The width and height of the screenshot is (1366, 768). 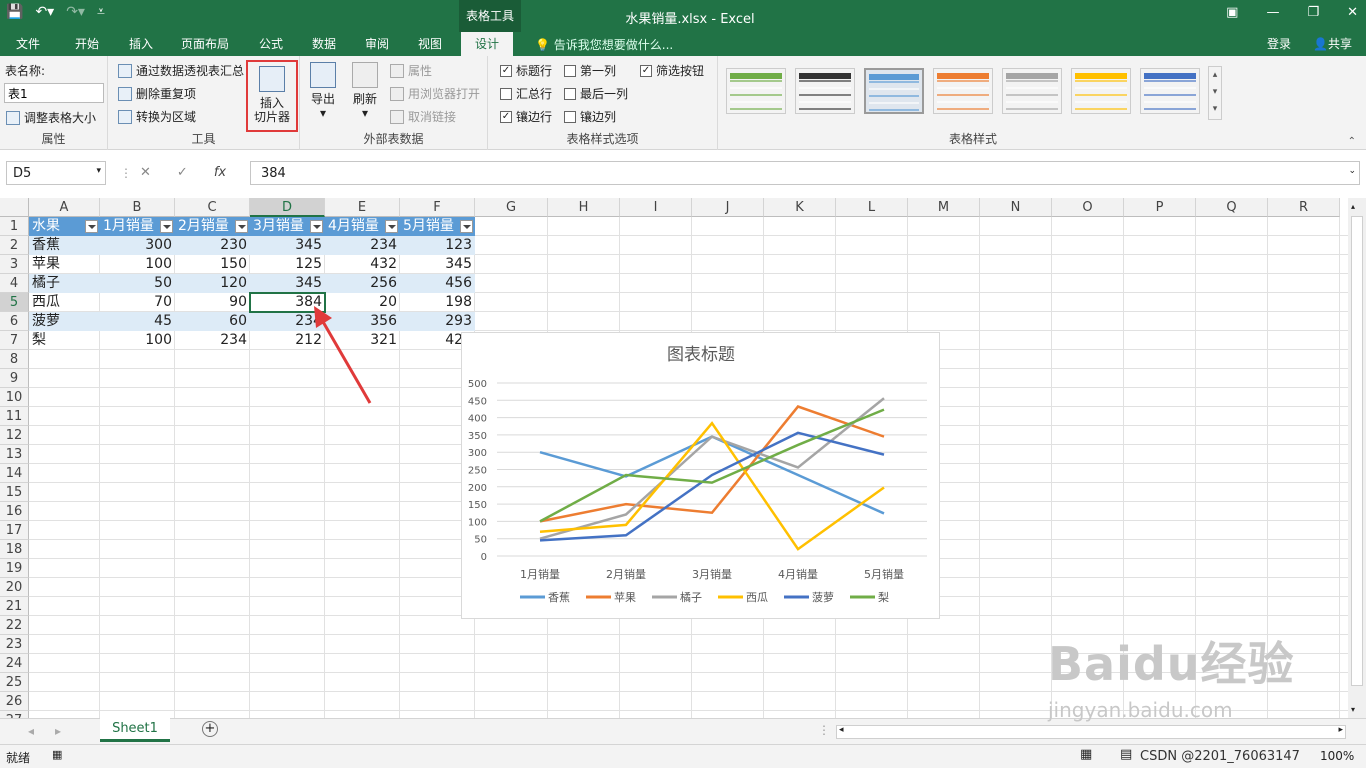 What do you see at coordinates (362, 207) in the screenshot?
I see `column-header-e: E` at bounding box center [362, 207].